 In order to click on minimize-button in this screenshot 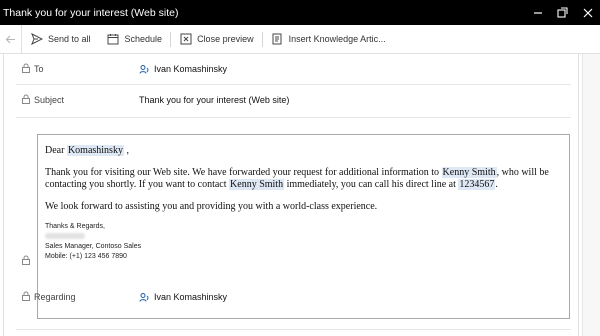, I will do `click(537, 12)`.